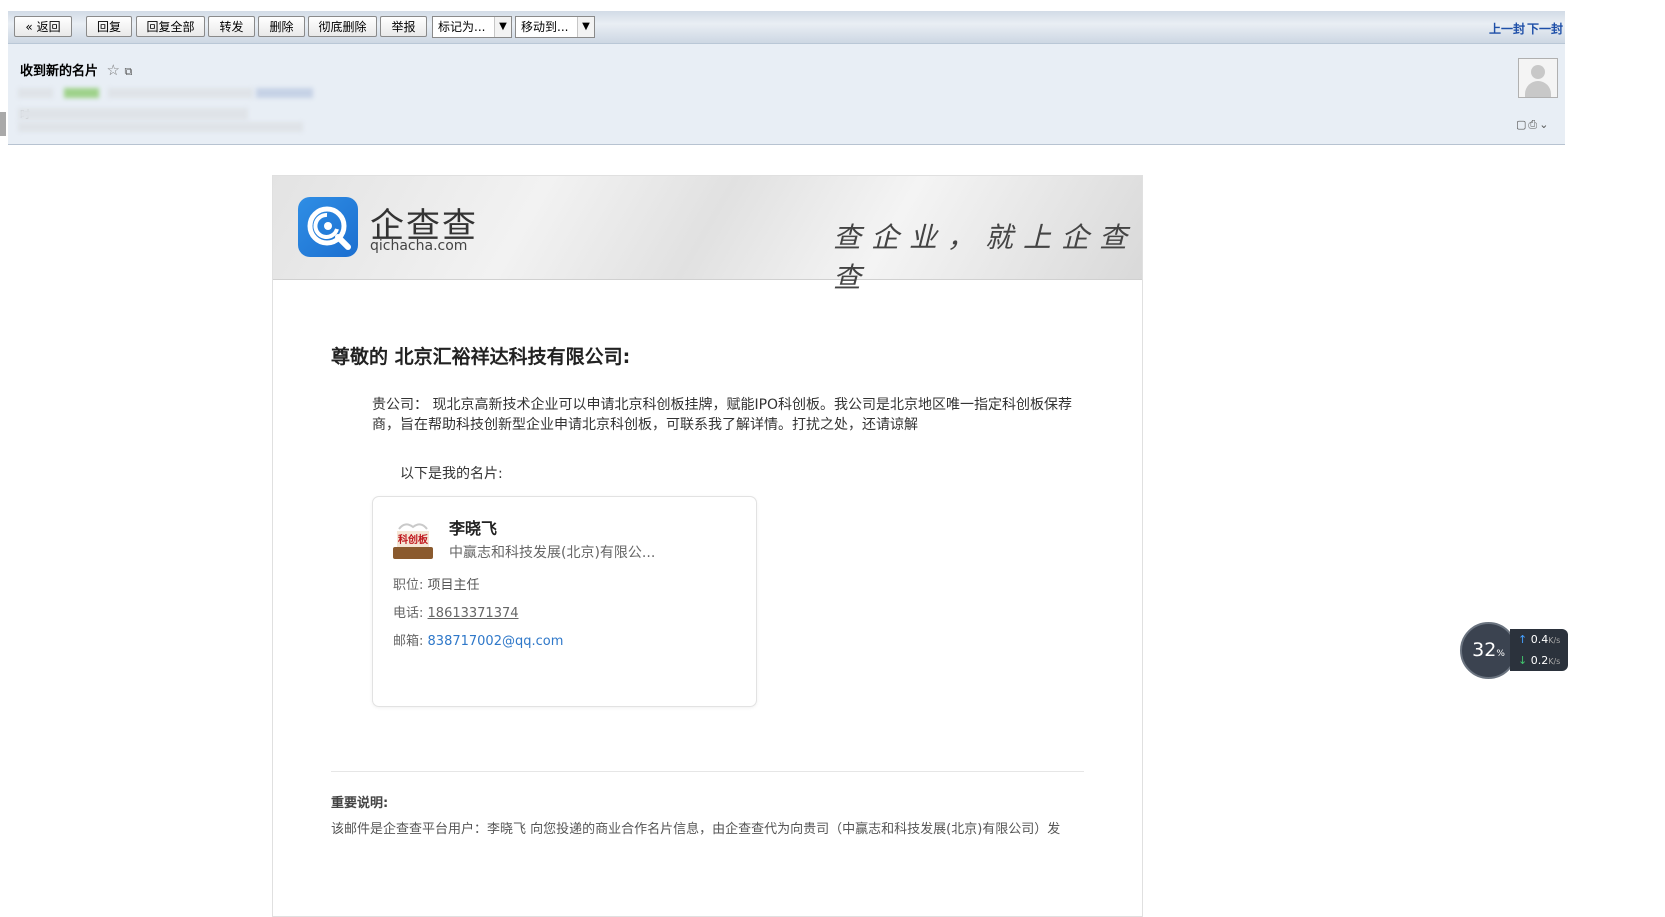 This screenshot has height=917, width=1665. I want to click on upload-arrow-icon: ↑, so click(1523, 639).